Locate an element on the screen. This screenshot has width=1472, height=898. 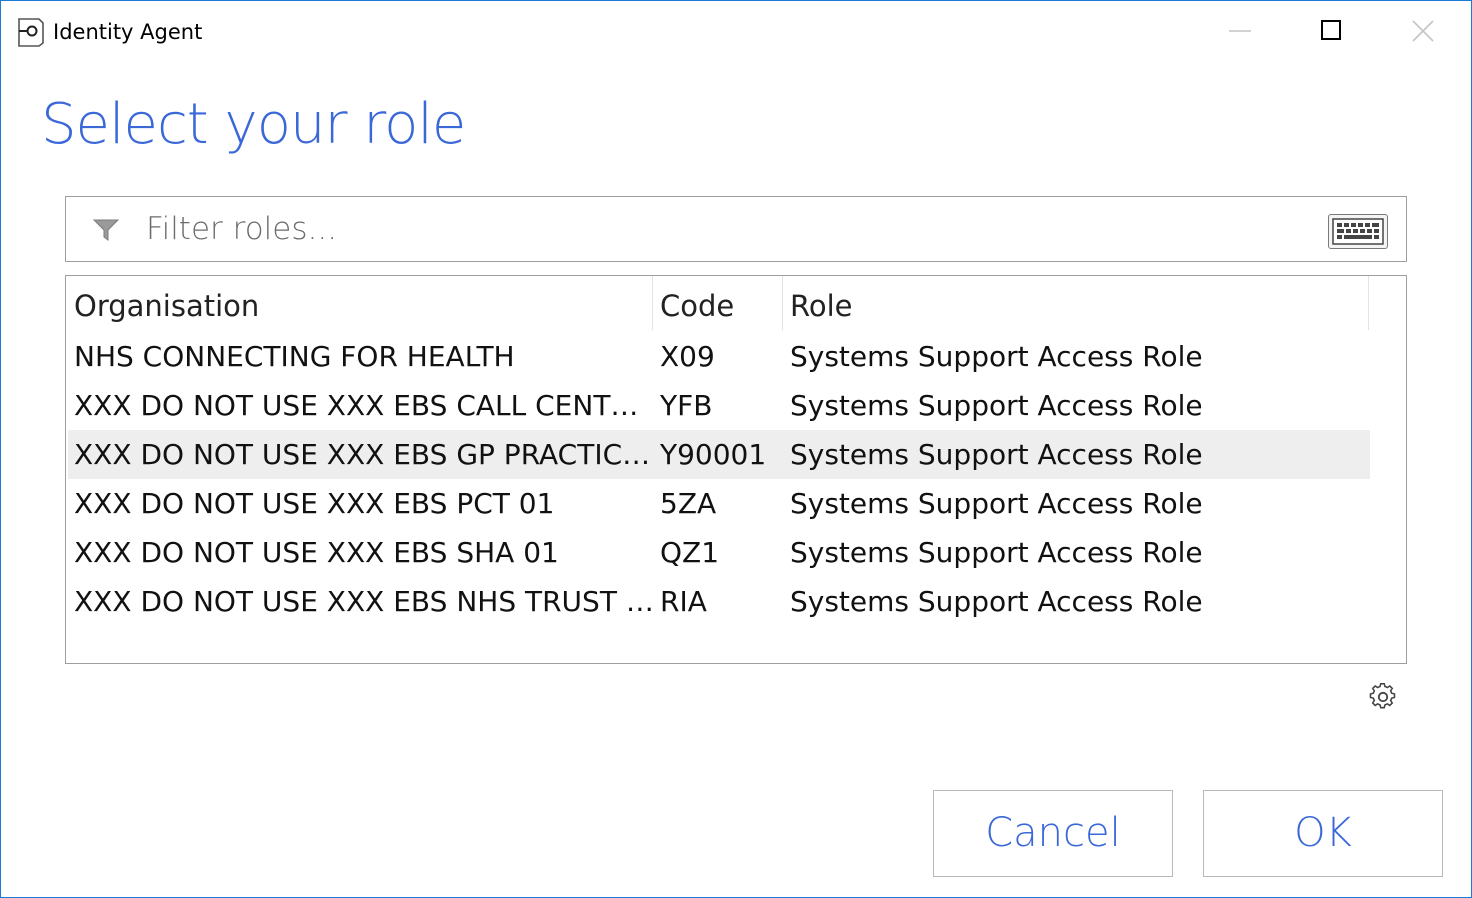
funnel-icon is located at coordinates (106, 230).